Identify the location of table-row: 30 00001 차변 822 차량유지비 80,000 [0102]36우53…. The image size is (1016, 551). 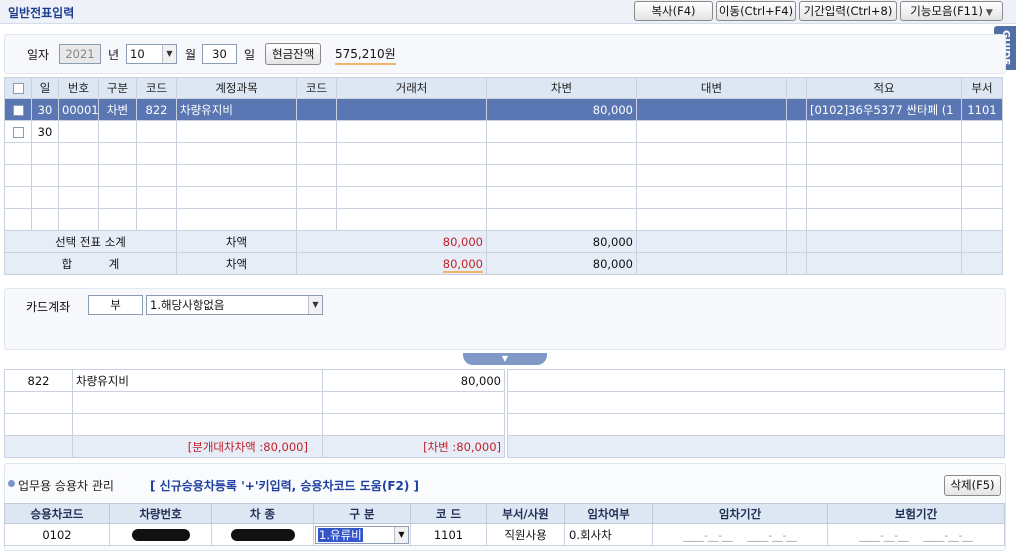
(503, 109).